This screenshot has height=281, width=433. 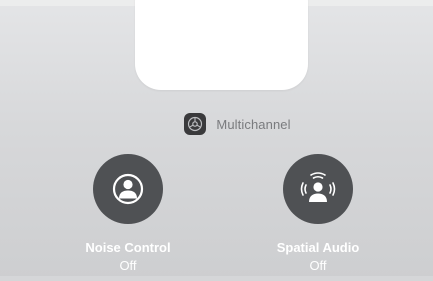 I want to click on spatial-audio-icon, so click(x=318, y=187).